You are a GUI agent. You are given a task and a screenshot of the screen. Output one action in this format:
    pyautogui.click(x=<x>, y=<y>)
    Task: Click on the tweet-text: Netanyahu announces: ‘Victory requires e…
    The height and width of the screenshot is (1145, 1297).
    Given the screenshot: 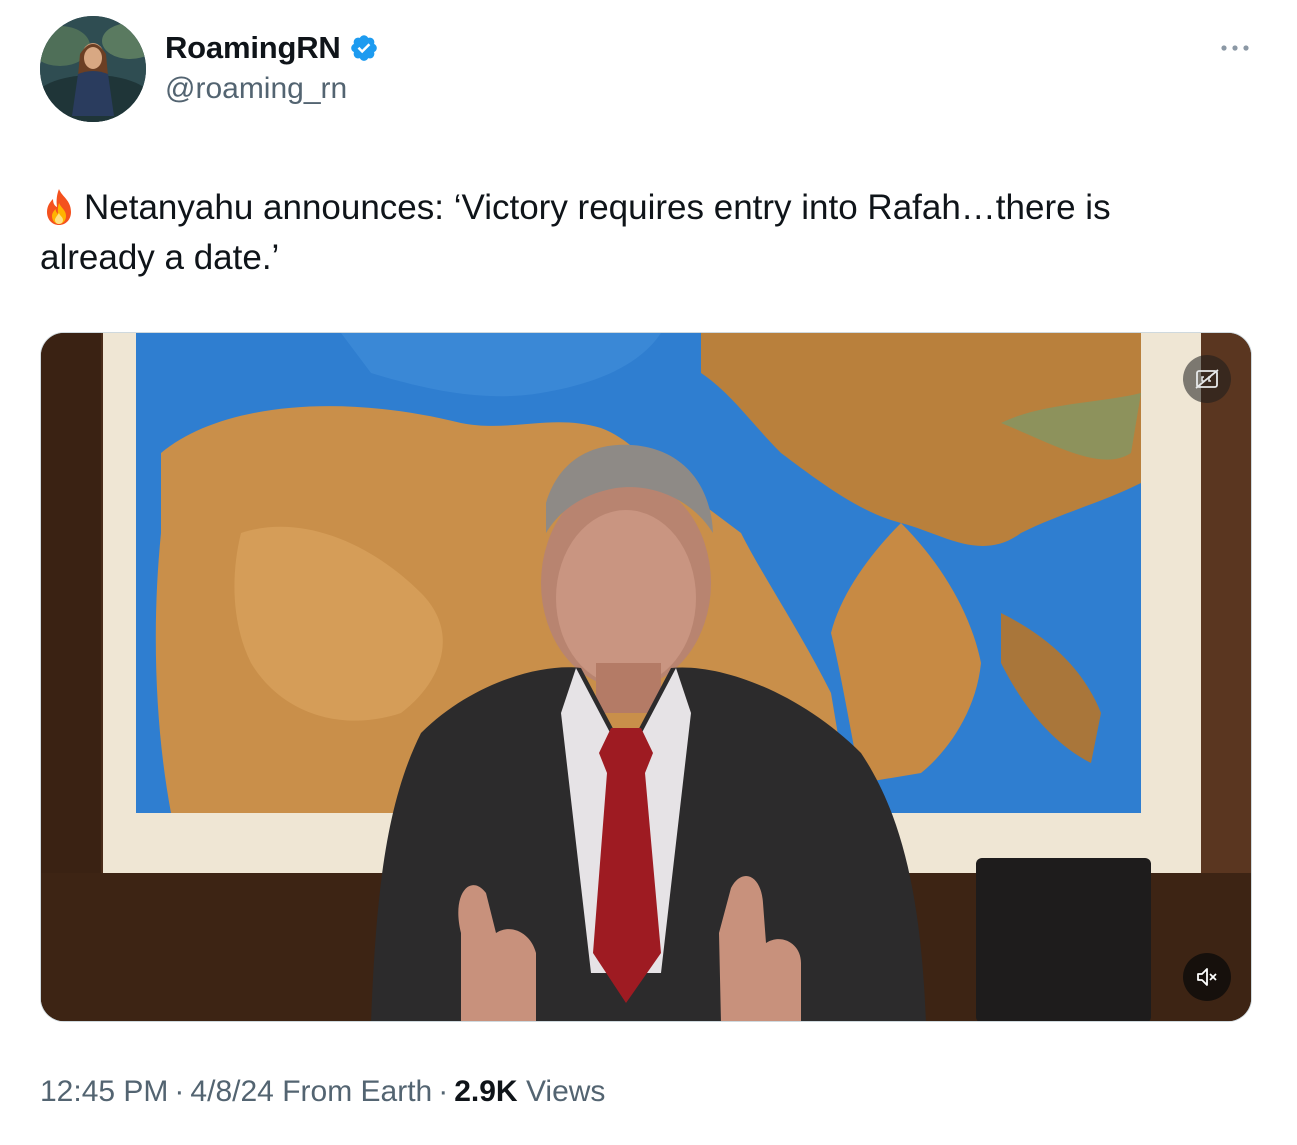 What is the action you would take?
    pyautogui.click(x=640, y=233)
    